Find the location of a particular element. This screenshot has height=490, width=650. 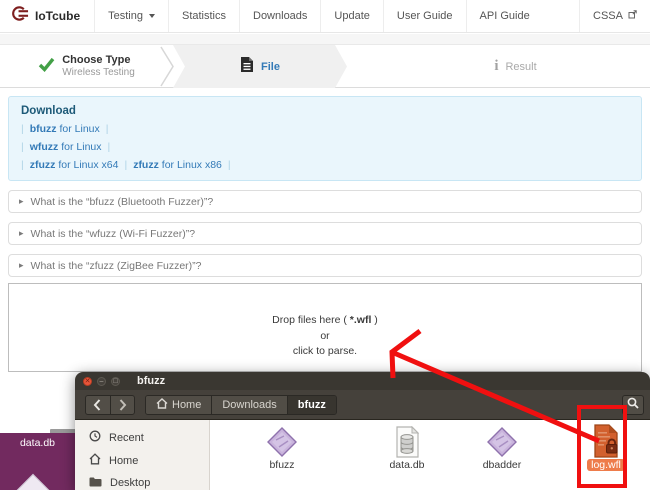

external-link-icon is located at coordinates (632, 16).